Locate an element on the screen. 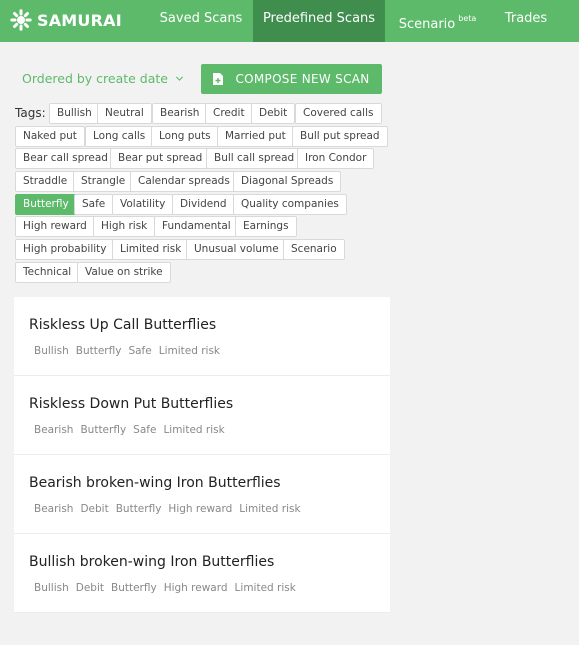 The height and width of the screenshot is (645, 579). scan-title: Riskless Down Put Butterflies is located at coordinates (131, 404).